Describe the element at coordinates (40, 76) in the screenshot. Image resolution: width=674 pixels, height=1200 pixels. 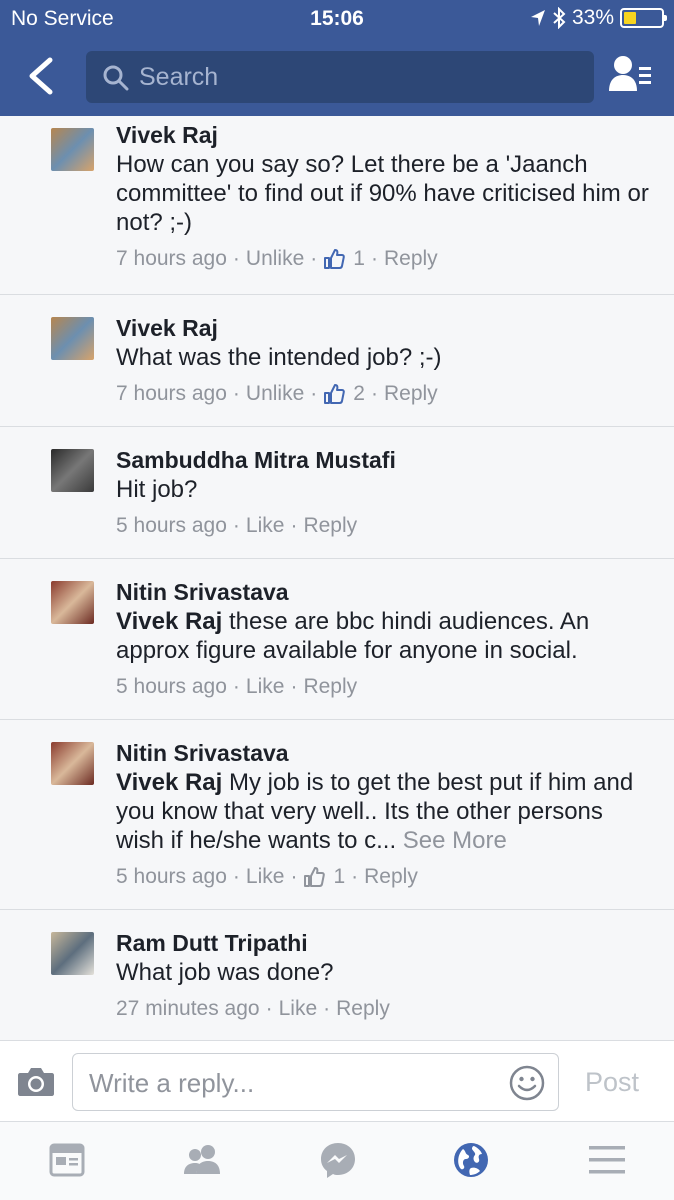
I see `back-arrow-icon` at that location.